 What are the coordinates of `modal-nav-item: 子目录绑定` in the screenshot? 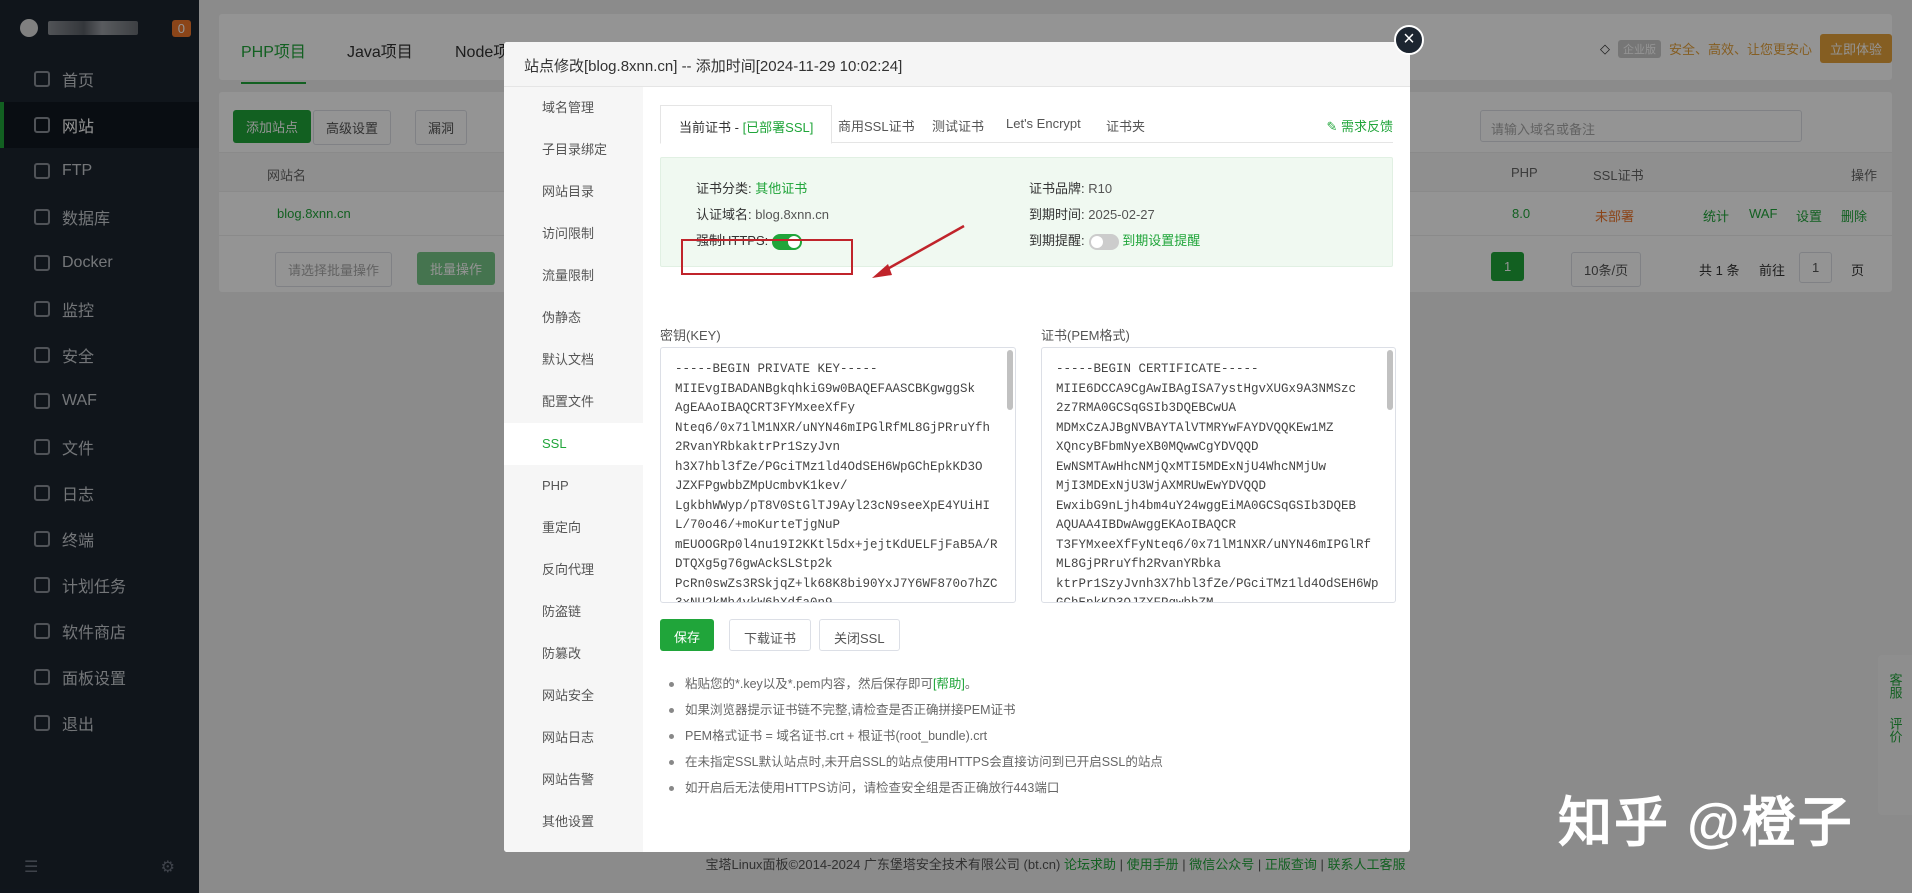 It's located at (573, 150).